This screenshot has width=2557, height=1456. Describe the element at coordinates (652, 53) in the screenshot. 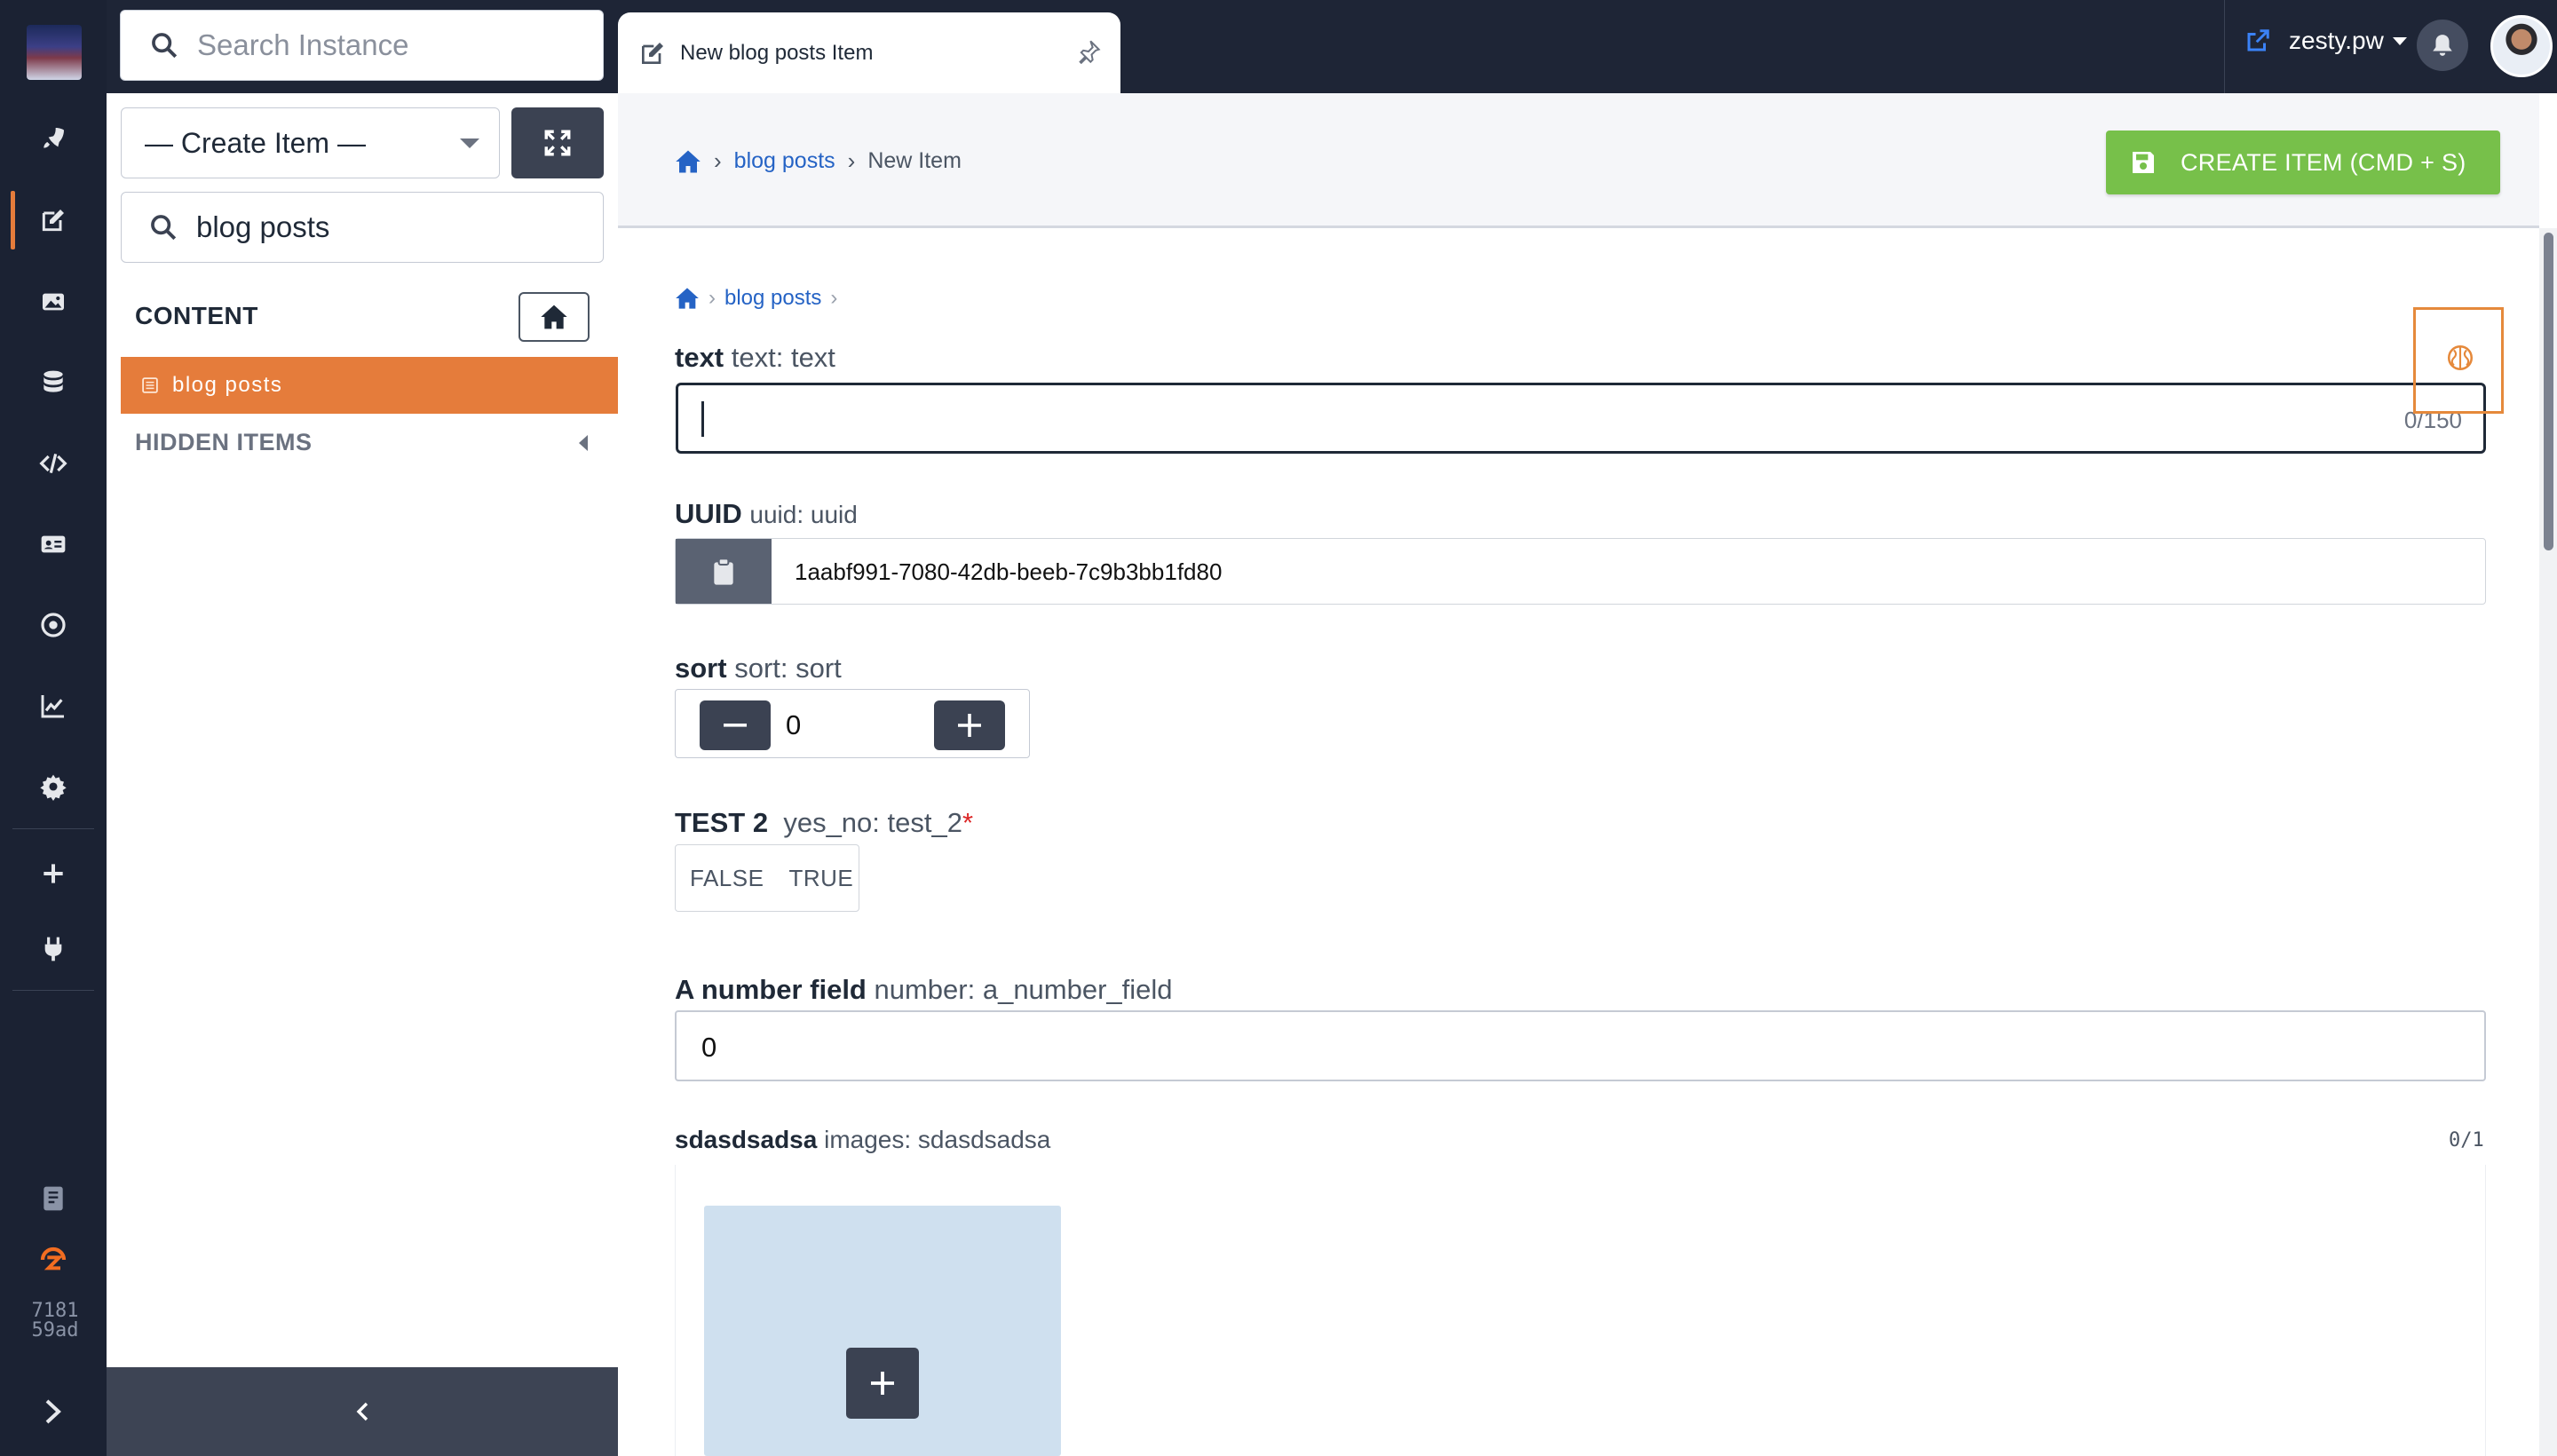

I see `edit-icon` at that location.